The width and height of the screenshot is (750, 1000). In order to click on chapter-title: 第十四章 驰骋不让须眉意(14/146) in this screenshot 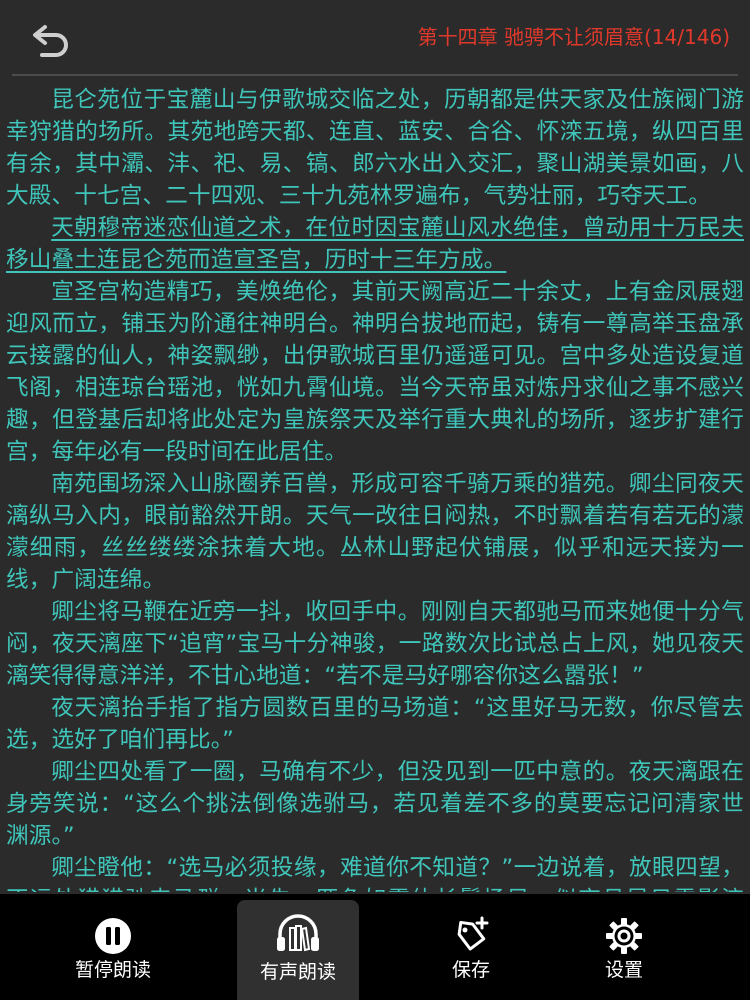, I will do `click(573, 37)`.